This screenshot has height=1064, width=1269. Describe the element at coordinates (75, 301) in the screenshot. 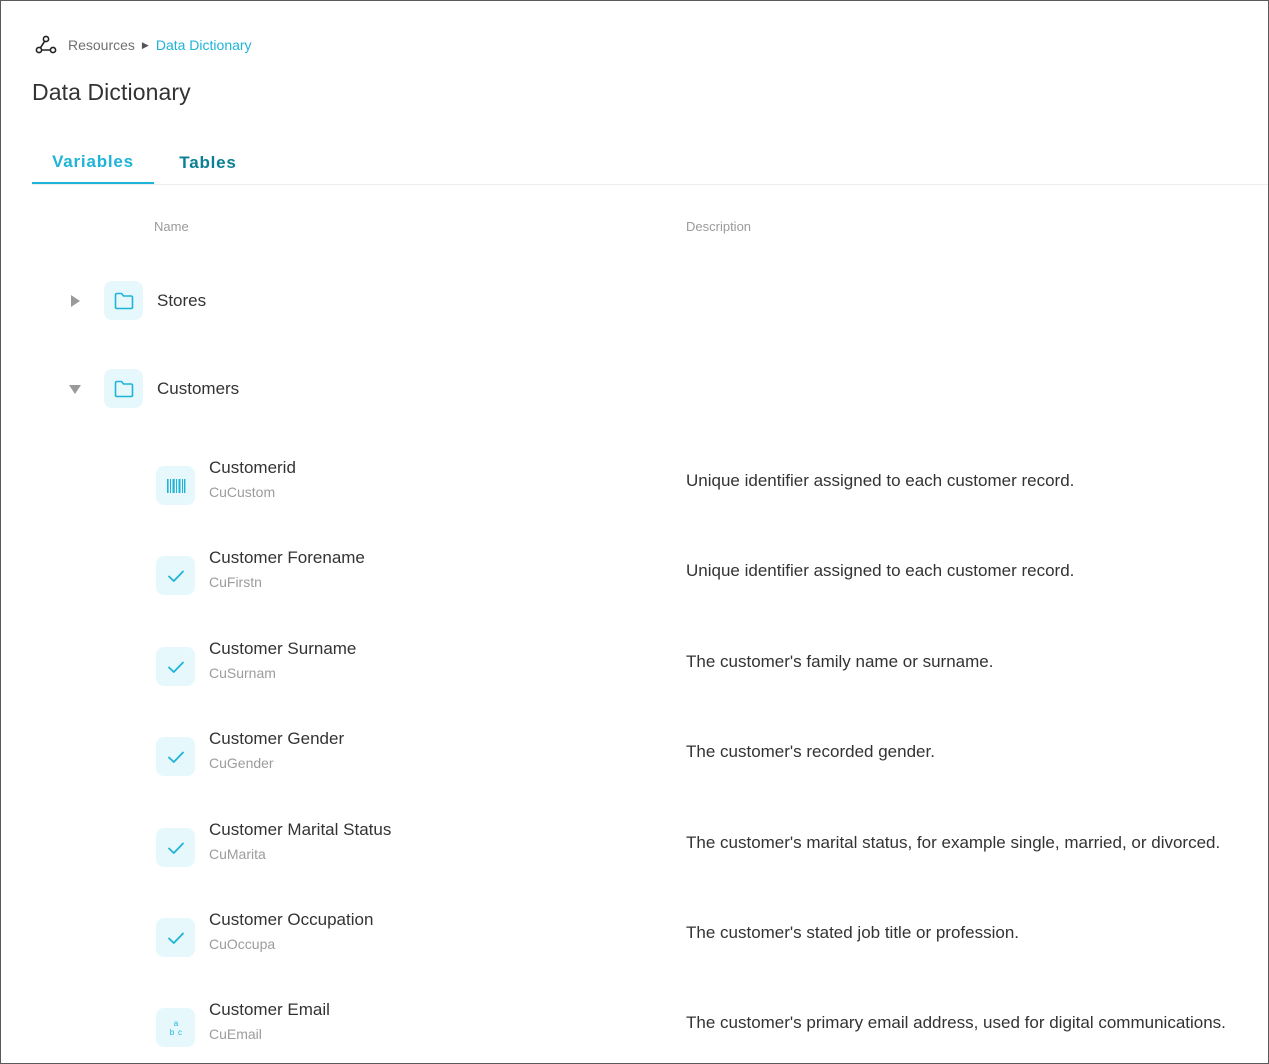

I see `caret-right-icon` at that location.